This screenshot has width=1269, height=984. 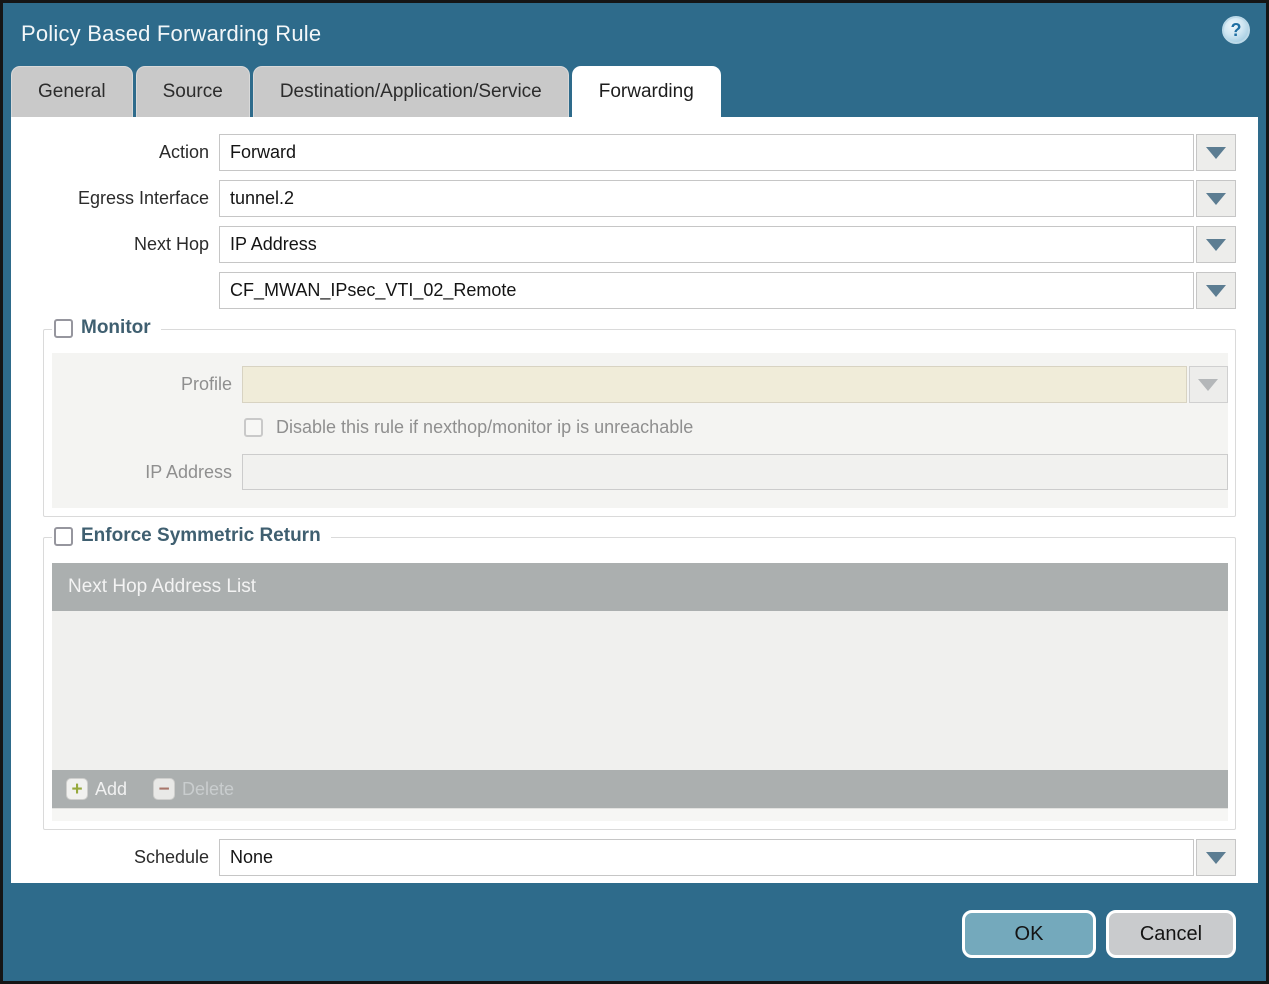 I want to click on next-hop-type-dropdown: IP Address, so click(x=727, y=244).